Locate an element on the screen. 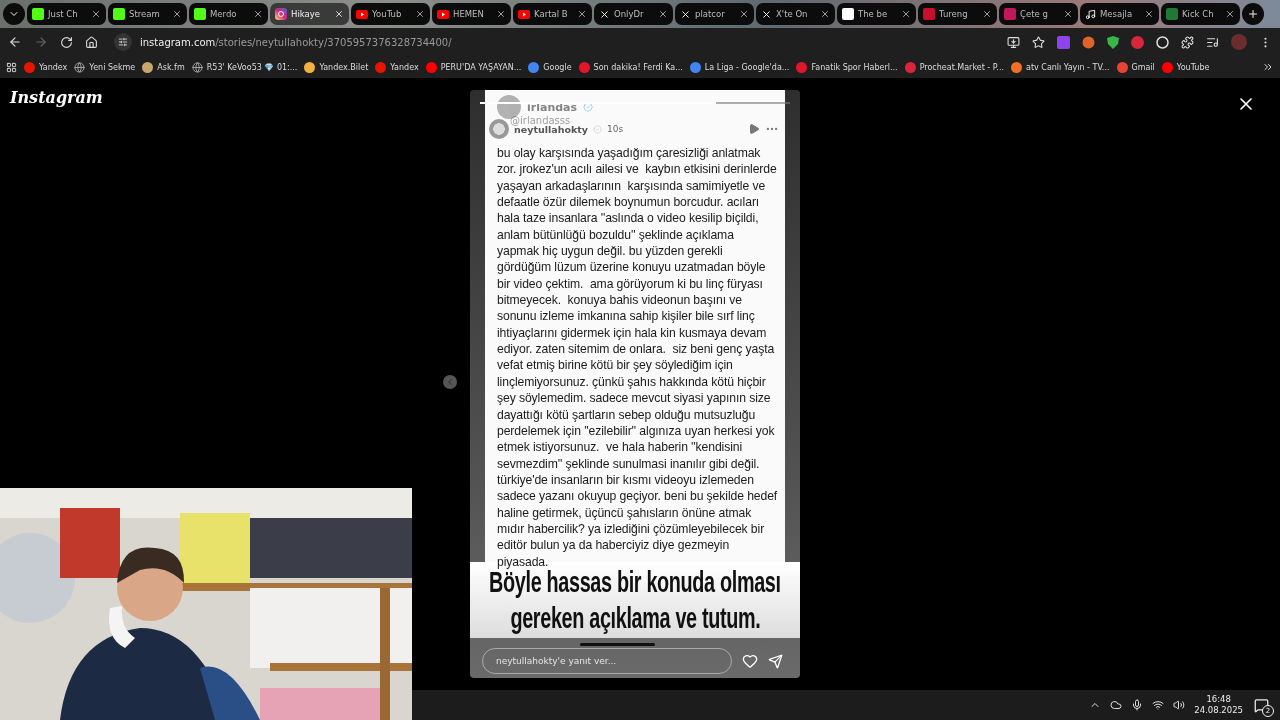  chevron-left-icon is located at coordinates (450, 382).